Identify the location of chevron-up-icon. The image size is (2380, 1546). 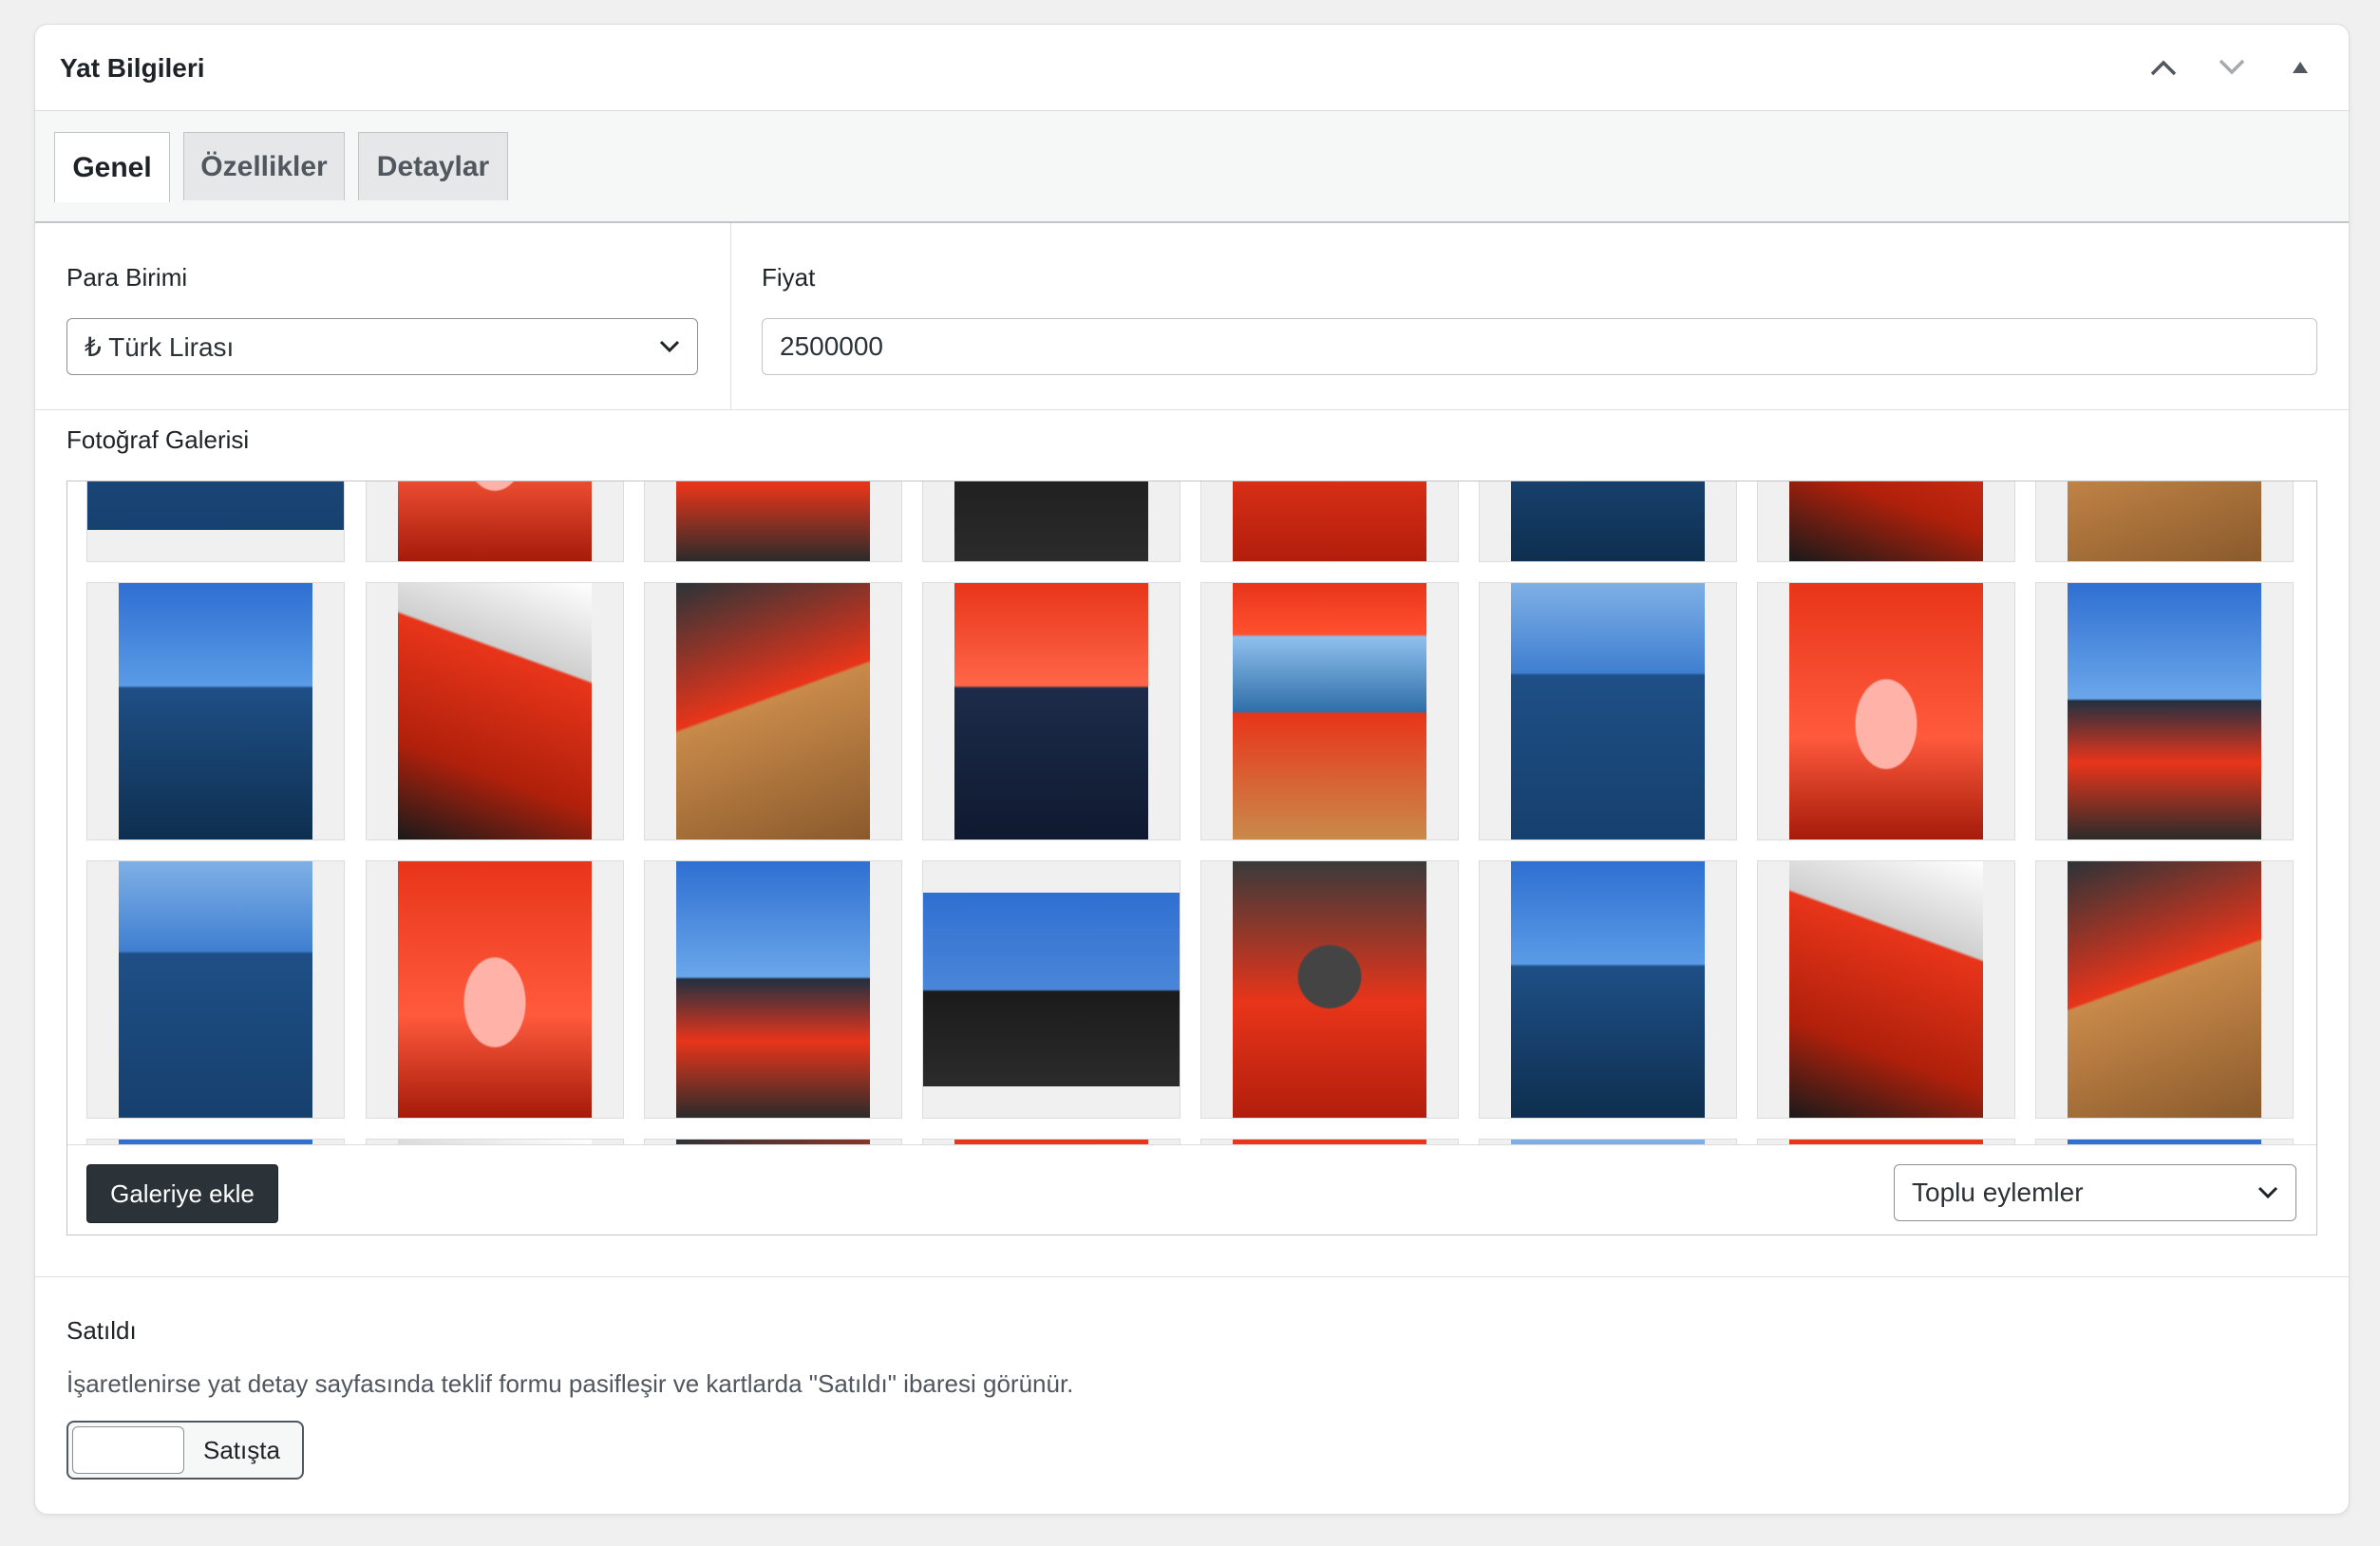
(2163, 68).